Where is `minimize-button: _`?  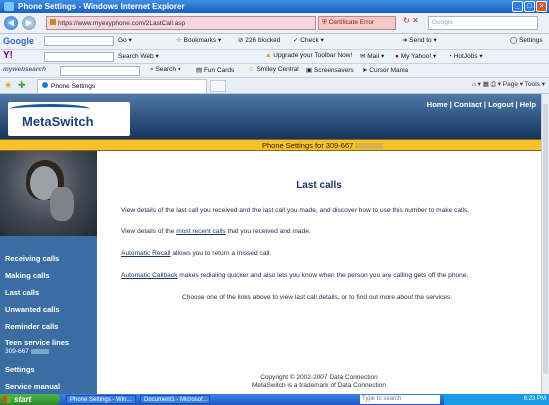
minimize-button: _ is located at coordinates (517, 6).